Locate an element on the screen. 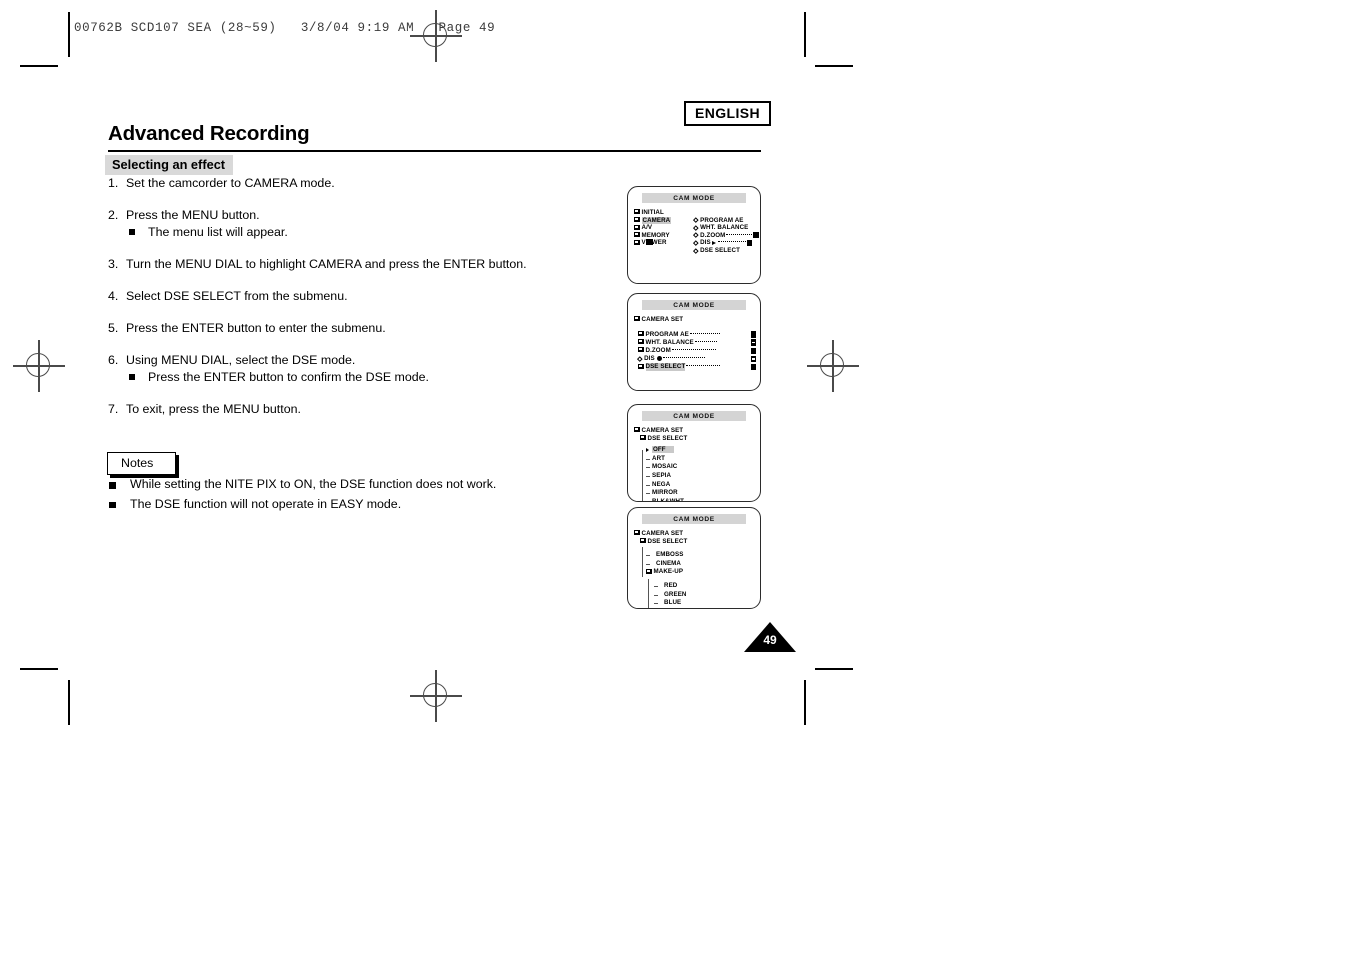 The width and height of the screenshot is (1351, 954). dse-option-off: OFF is located at coordinates (700, 450).